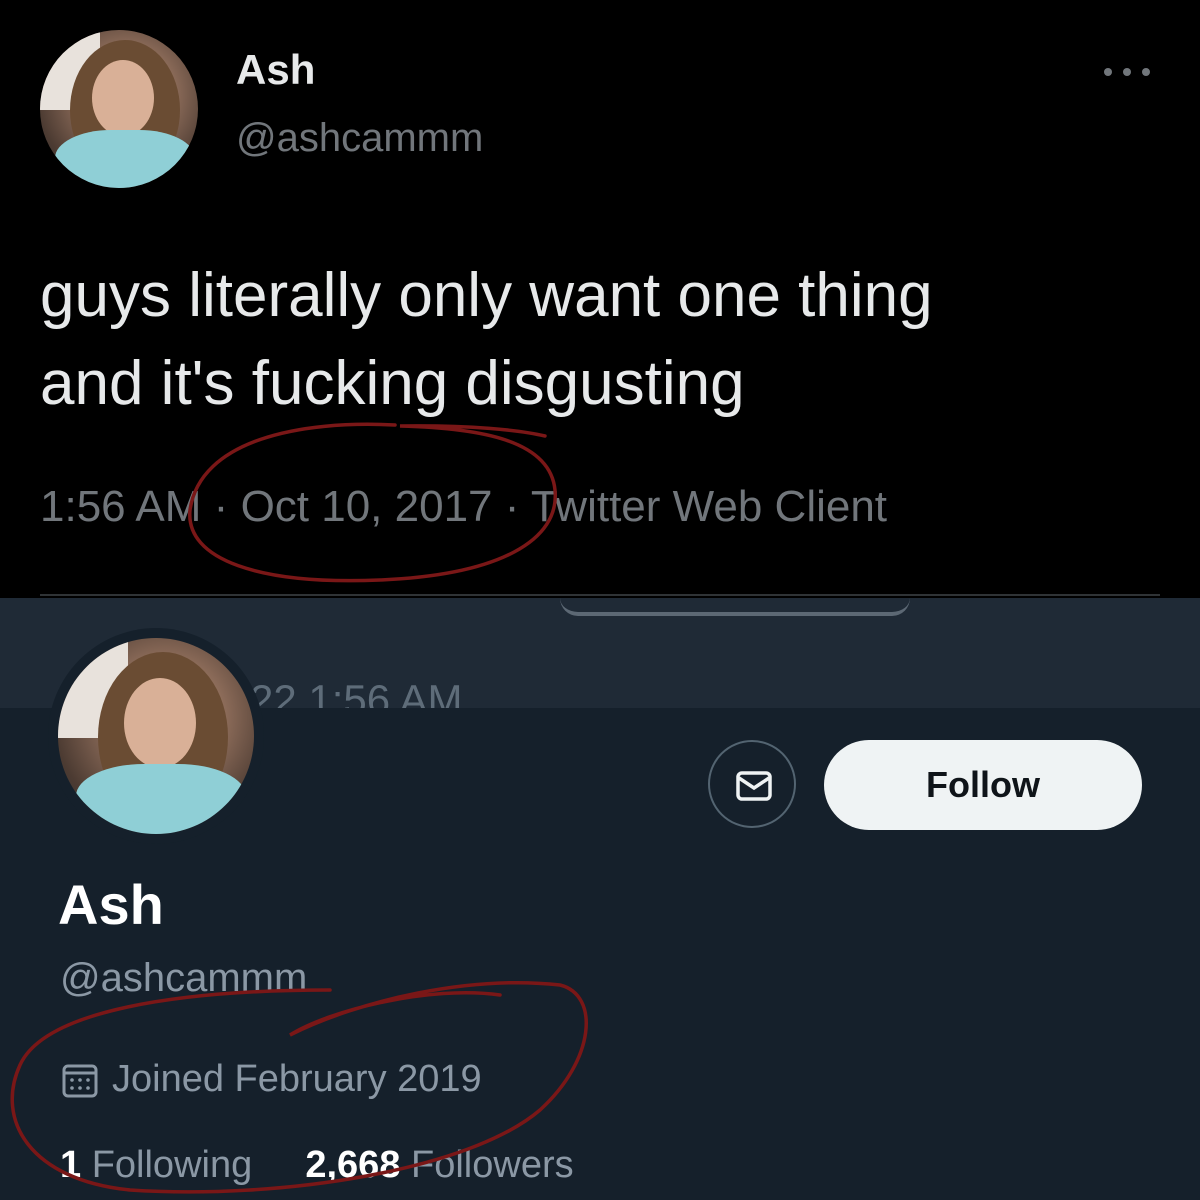 Image resolution: width=1200 pixels, height=1200 pixels. What do you see at coordinates (111, 904) in the screenshot?
I see `profile-name: Ash` at bounding box center [111, 904].